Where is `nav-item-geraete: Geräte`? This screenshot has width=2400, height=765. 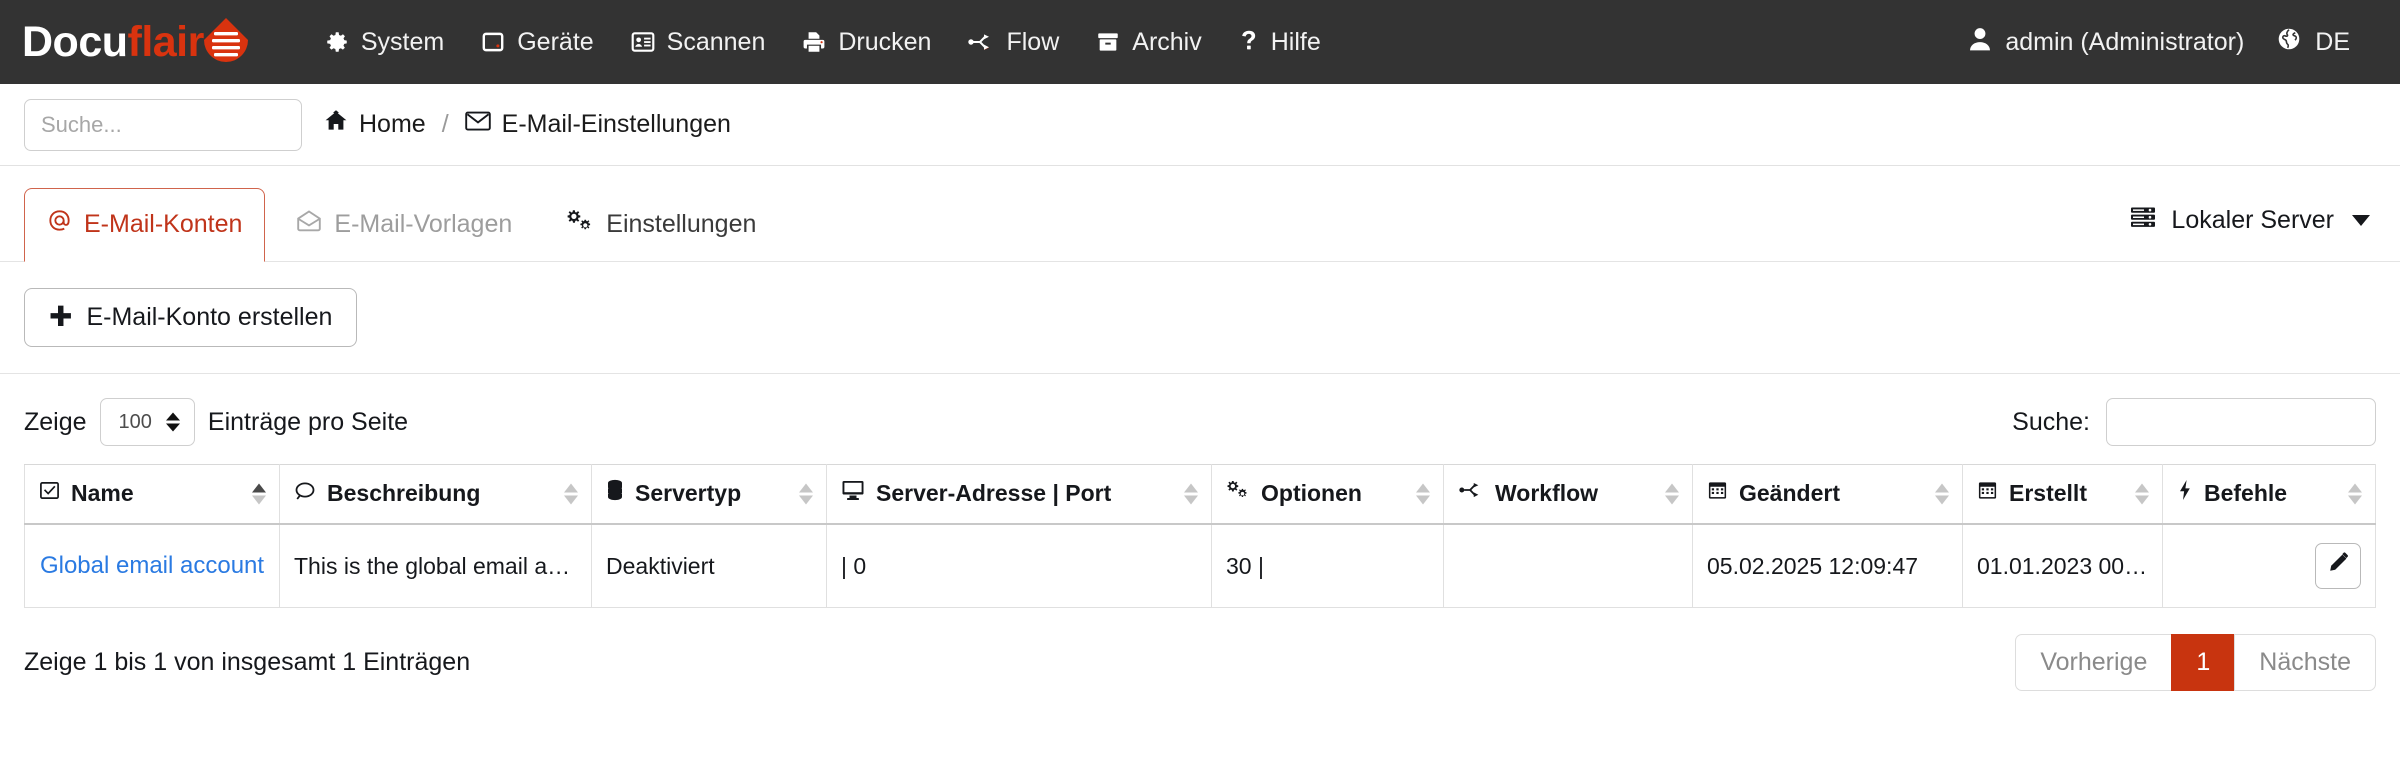
nav-item-geraete: Geräte is located at coordinates (536, 42).